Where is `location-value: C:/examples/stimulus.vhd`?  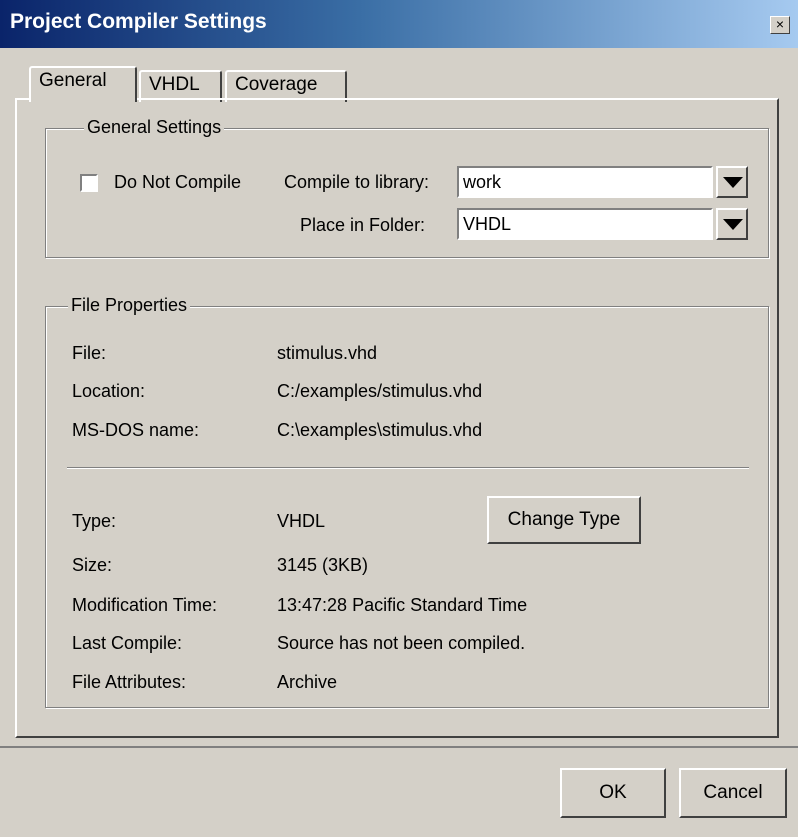
location-value: C:/examples/stimulus.vhd is located at coordinates (380, 391).